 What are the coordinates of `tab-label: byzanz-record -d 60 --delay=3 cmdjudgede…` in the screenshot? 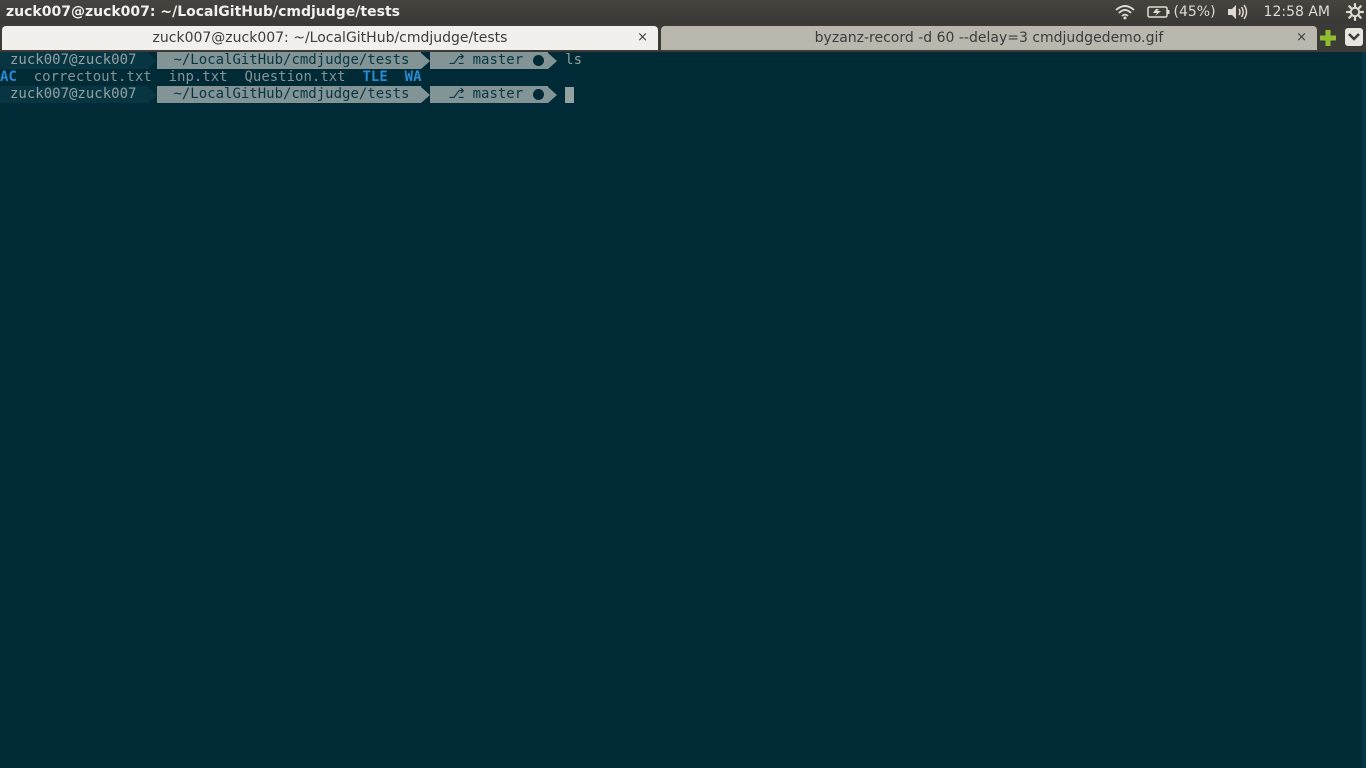 It's located at (989, 38).